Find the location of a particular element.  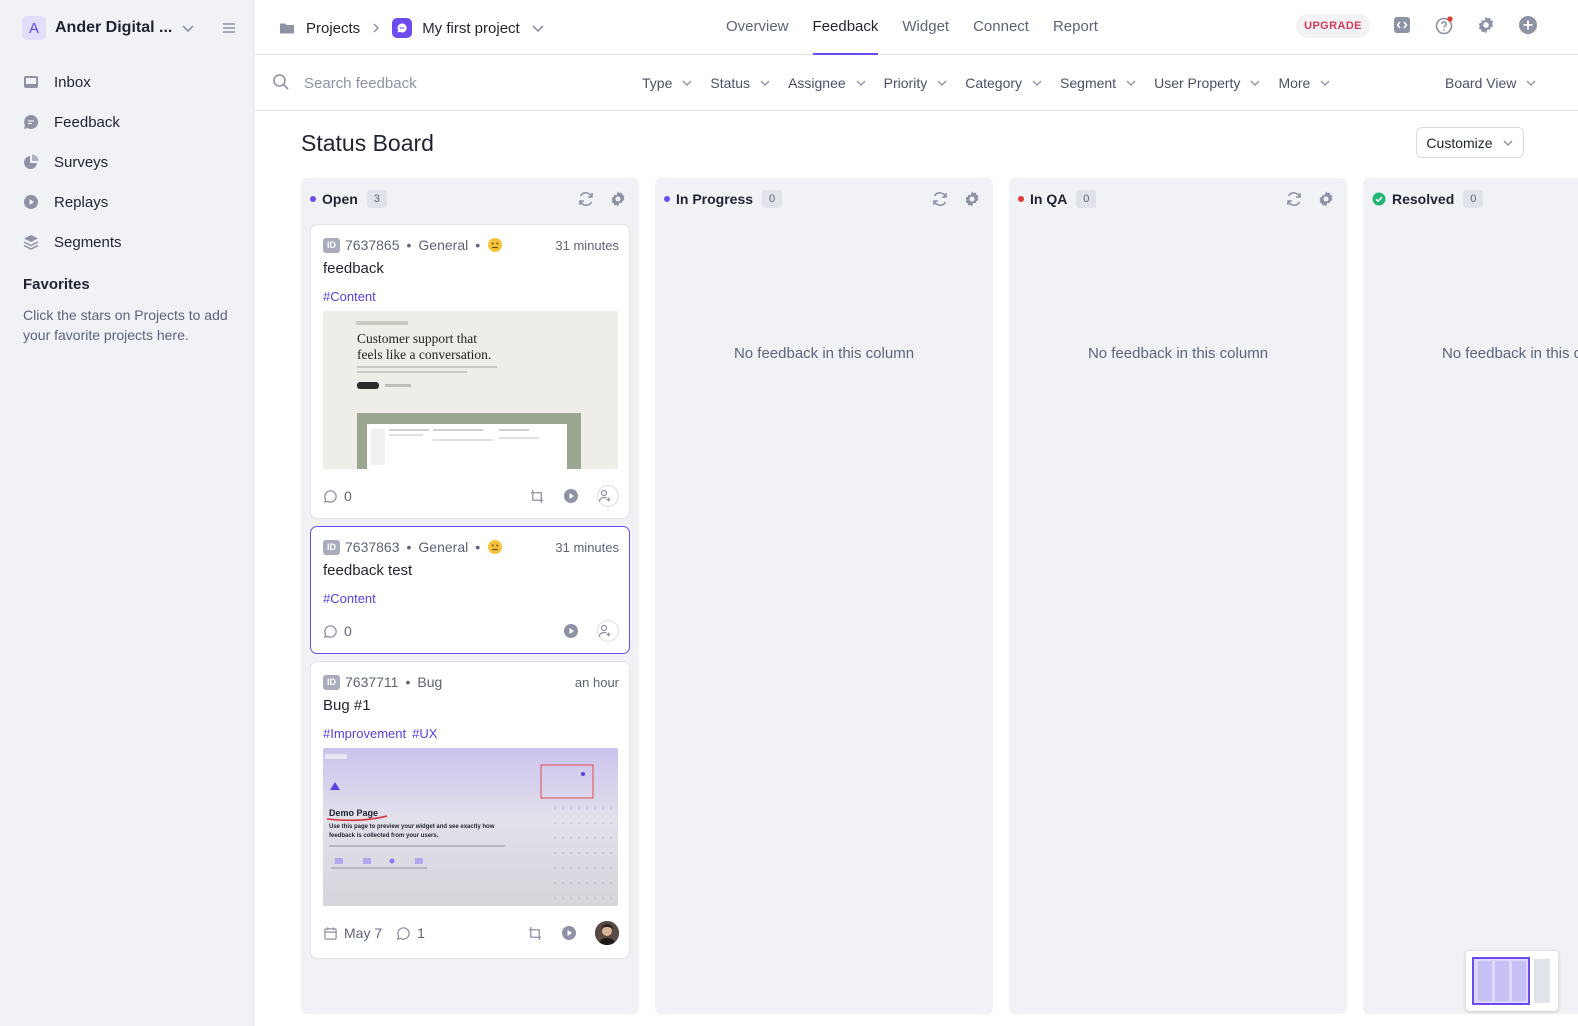

help-icon is located at coordinates (1444, 25).